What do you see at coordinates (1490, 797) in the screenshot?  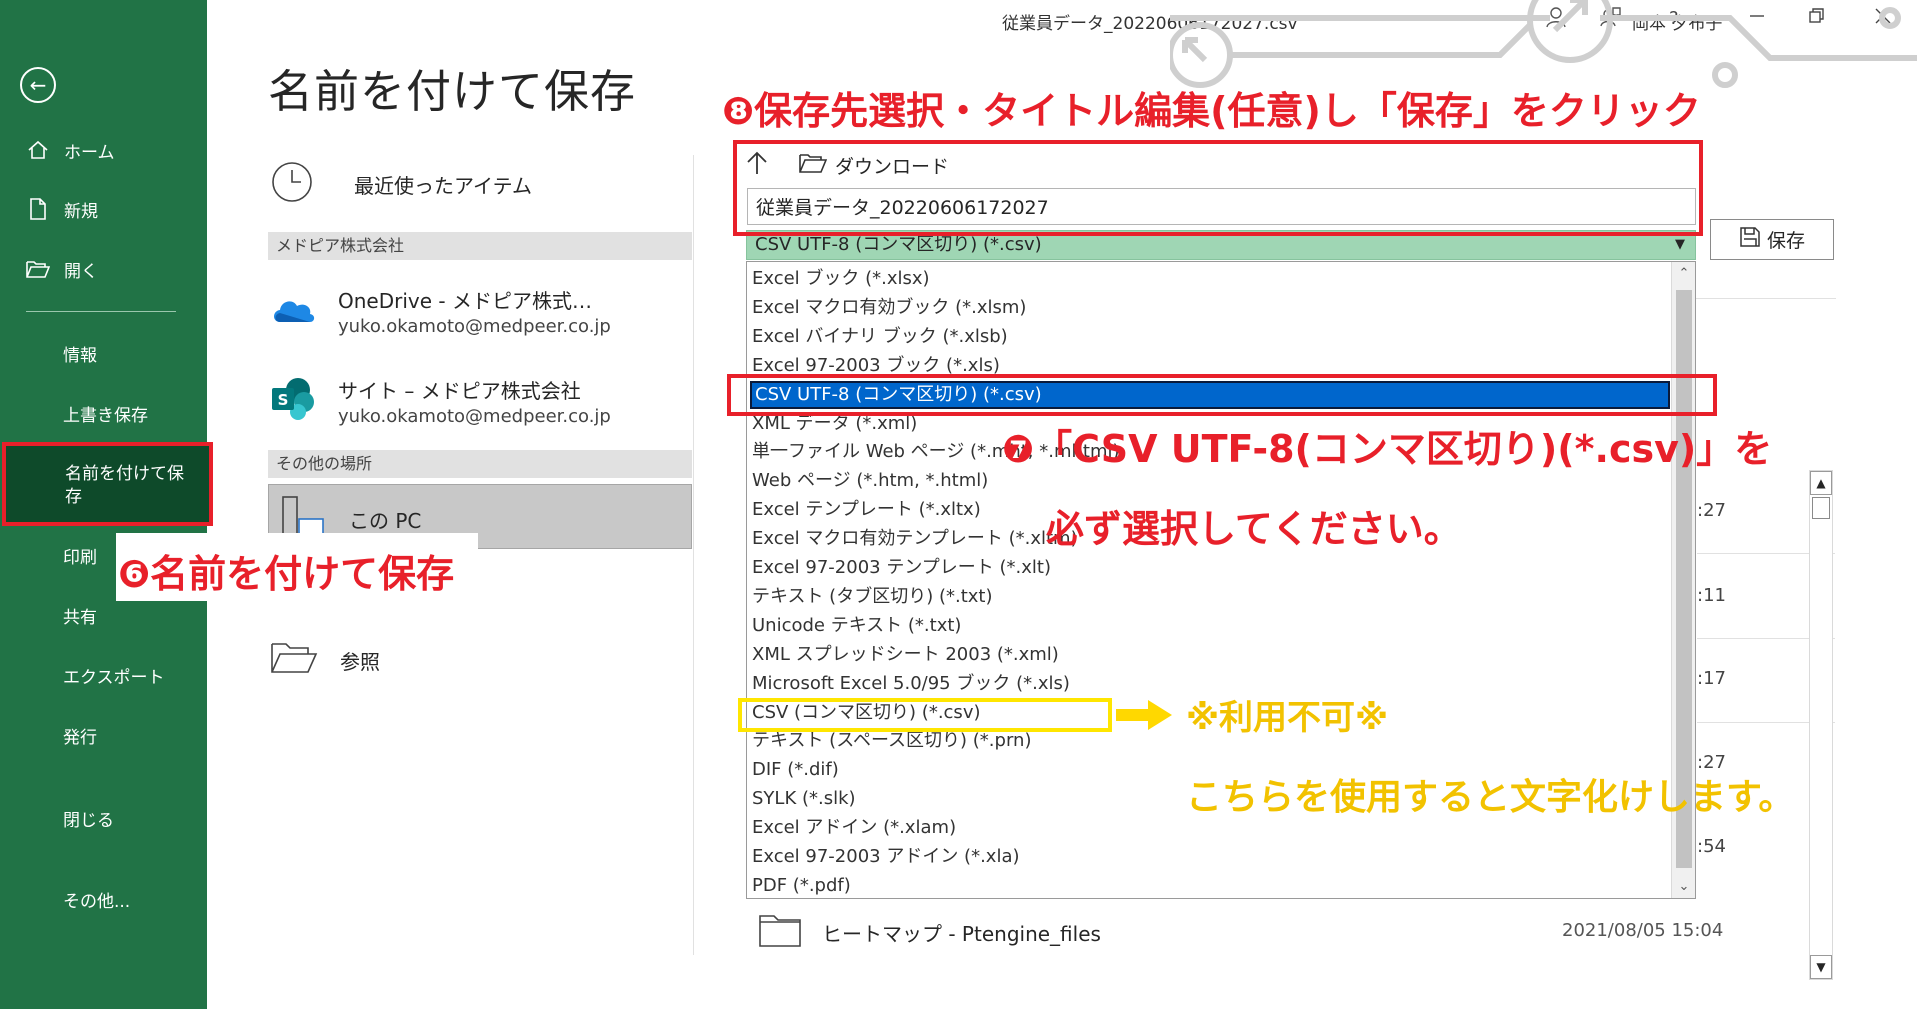 I see `annotation-warning-detail: こちらを使用すると文字化けします。` at bounding box center [1490, 797].